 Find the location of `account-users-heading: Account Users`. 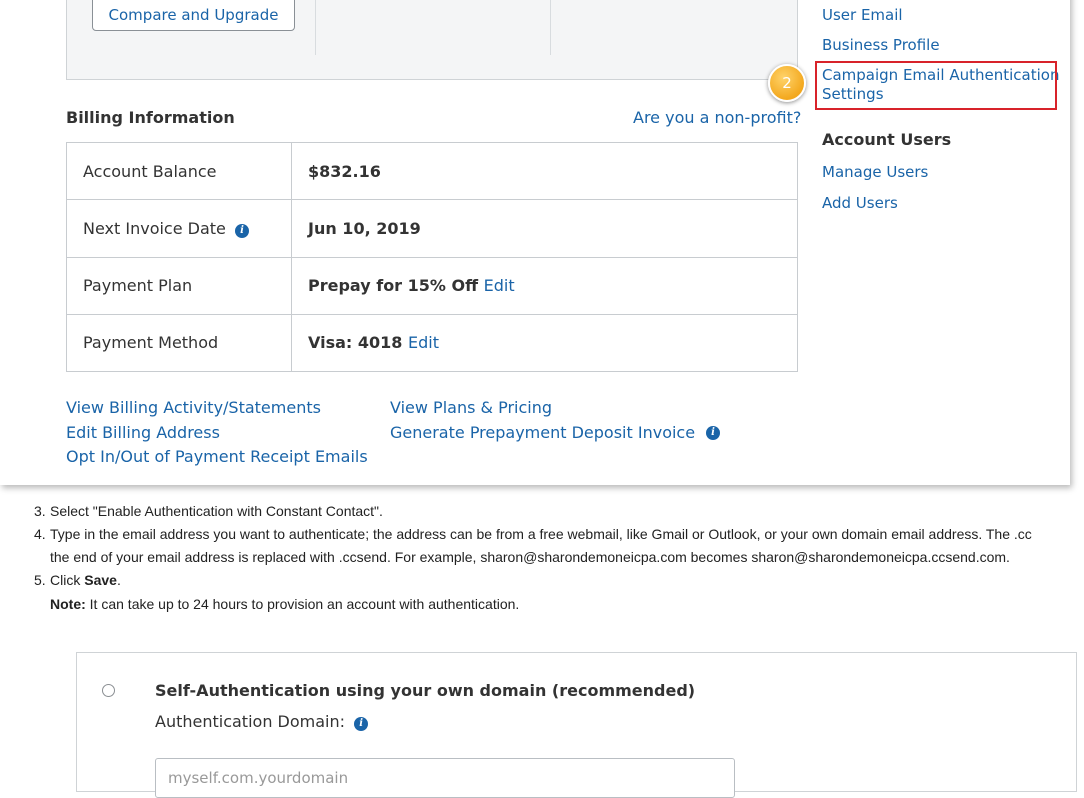

account-users-heading: Account Users is located at coordinates (887, 139).